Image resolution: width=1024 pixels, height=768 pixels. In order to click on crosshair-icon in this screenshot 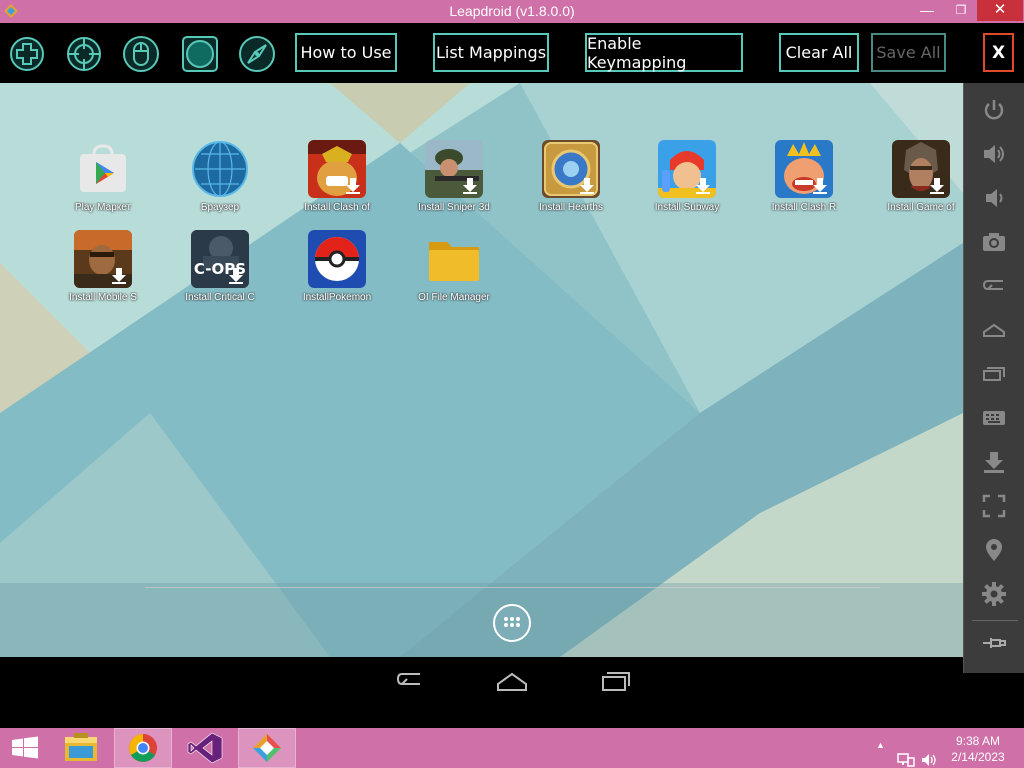, I will do `click(84, 54)`.